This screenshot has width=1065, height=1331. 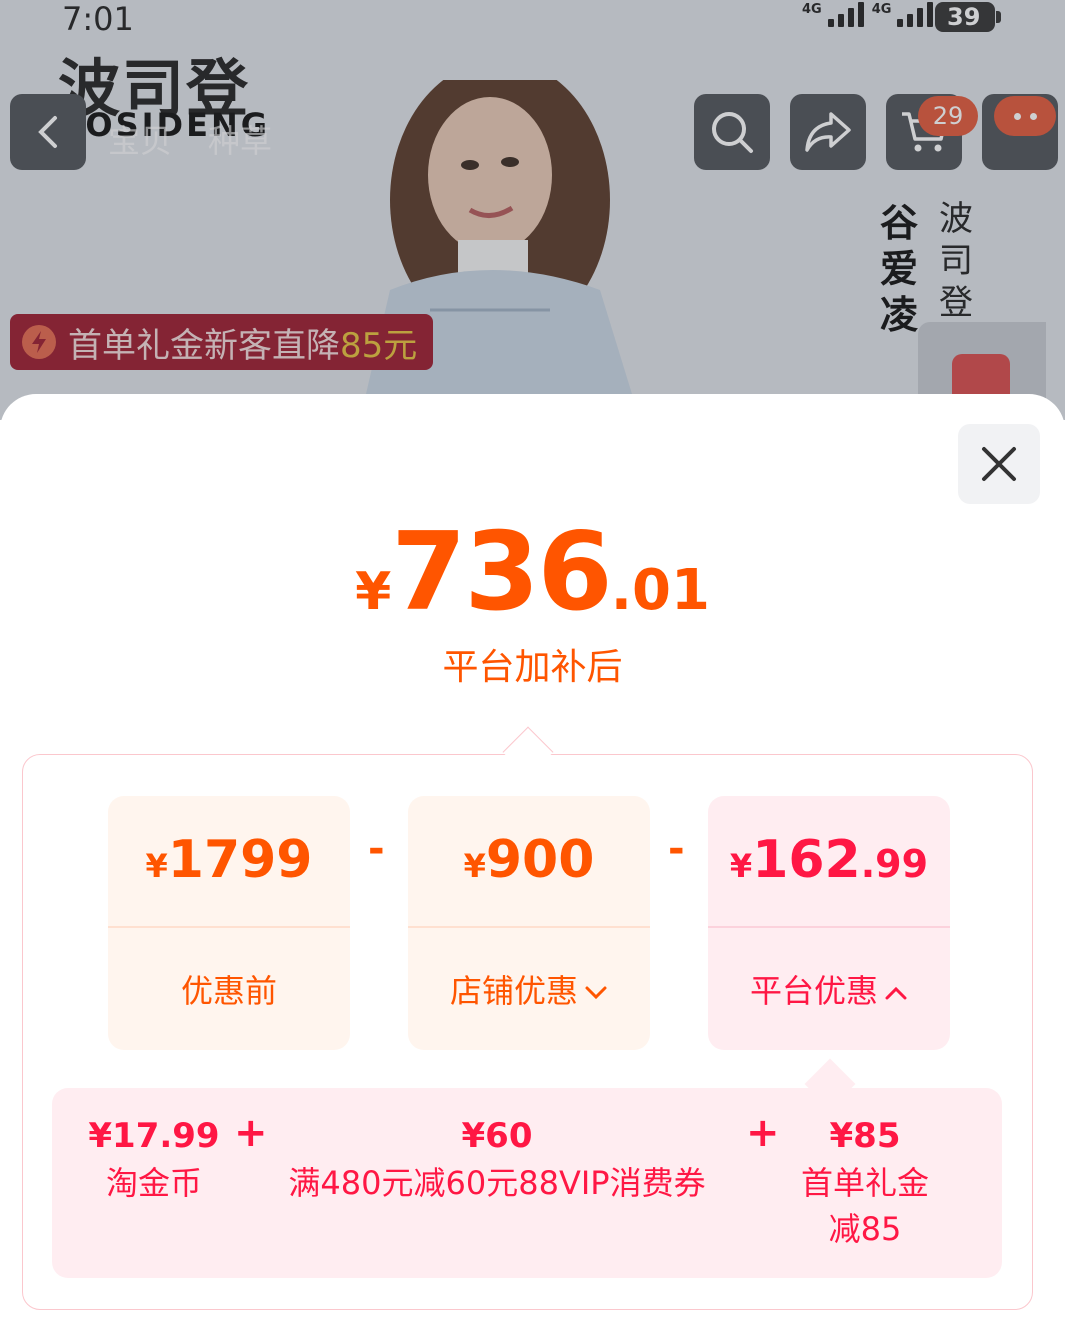 I want to click on close-icon, so click(x=999, y=464).